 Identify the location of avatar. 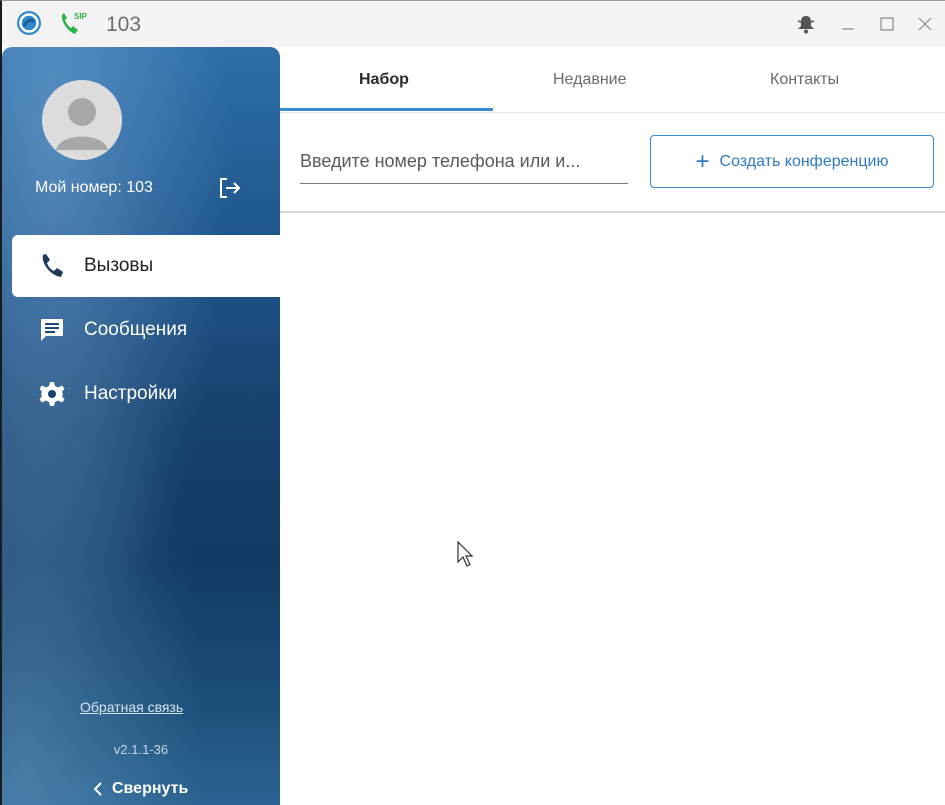
(82, 120).